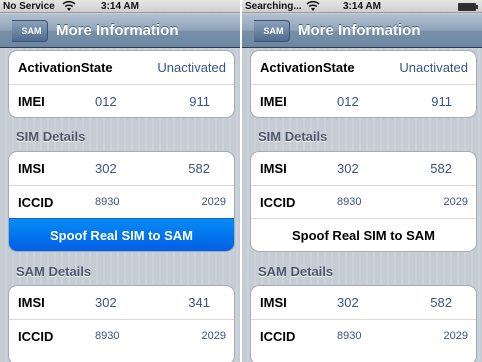  I want to click on sam-details-group: IMSI 302 341 ICCID 8930 2029, so click(121, 323).